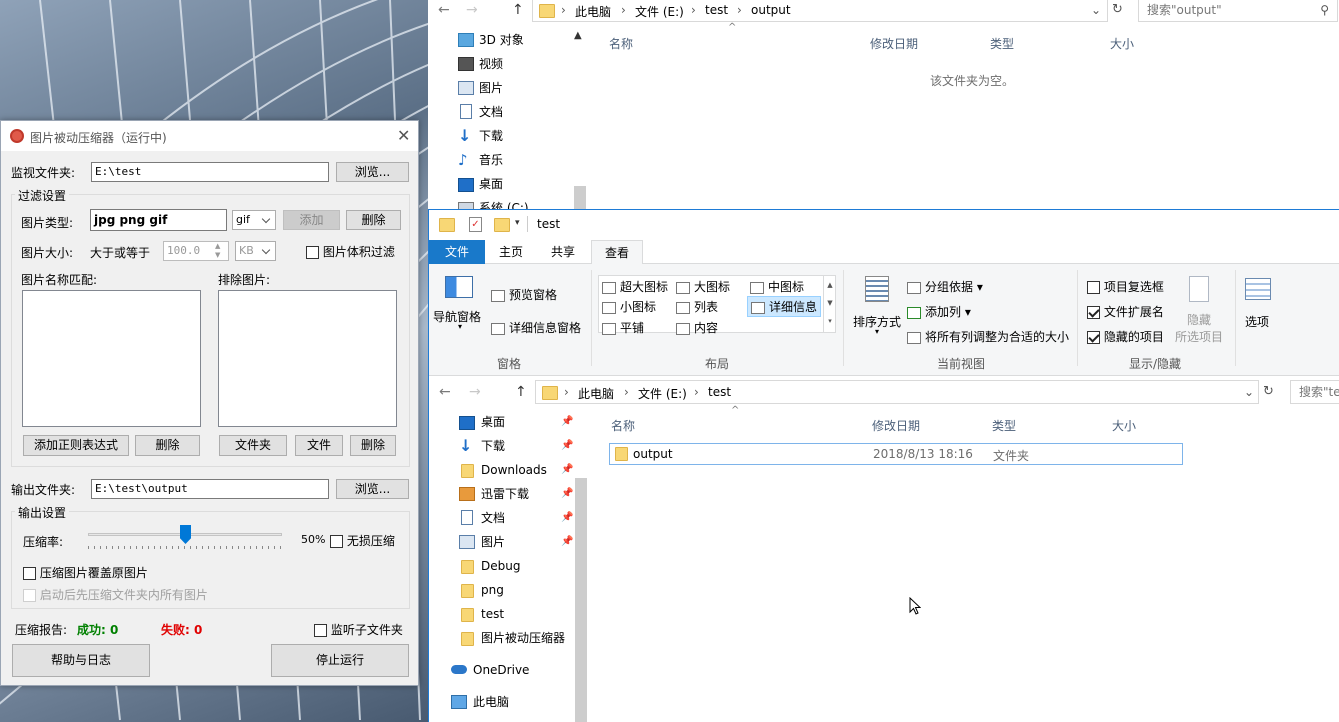  What do you see at coordinates (578, 35) in the screenshot?
I see `tree-scroll-up-icon: ▲` at bounding box center [578, 35].